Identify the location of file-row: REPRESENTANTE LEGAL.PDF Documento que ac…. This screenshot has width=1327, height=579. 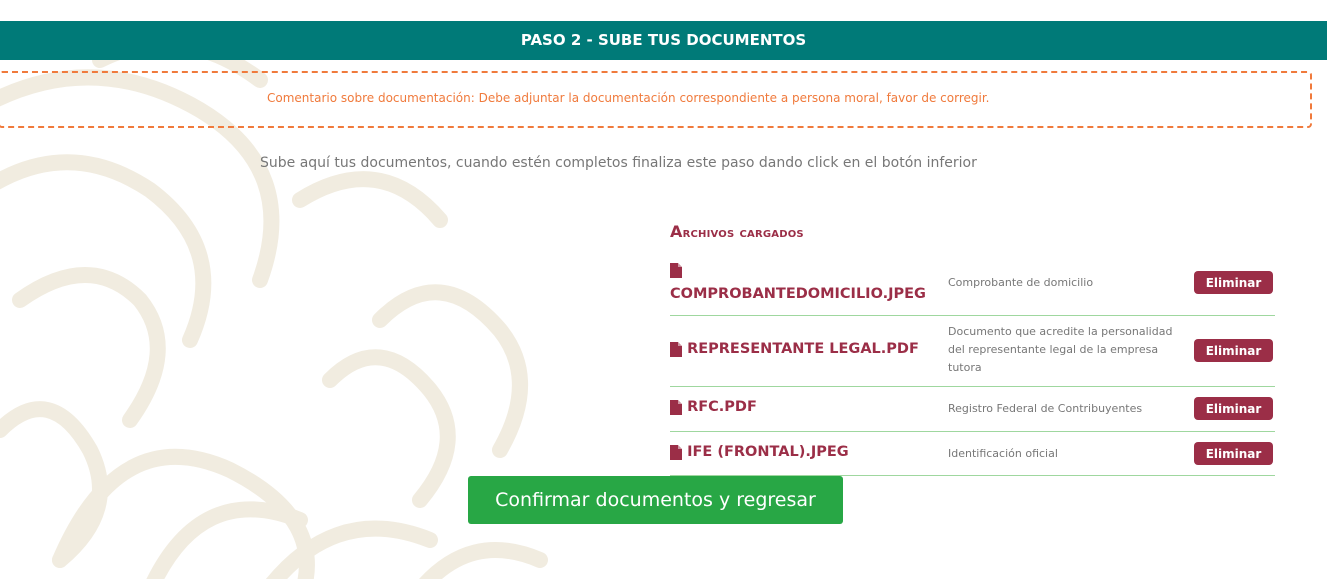
(972, 351).